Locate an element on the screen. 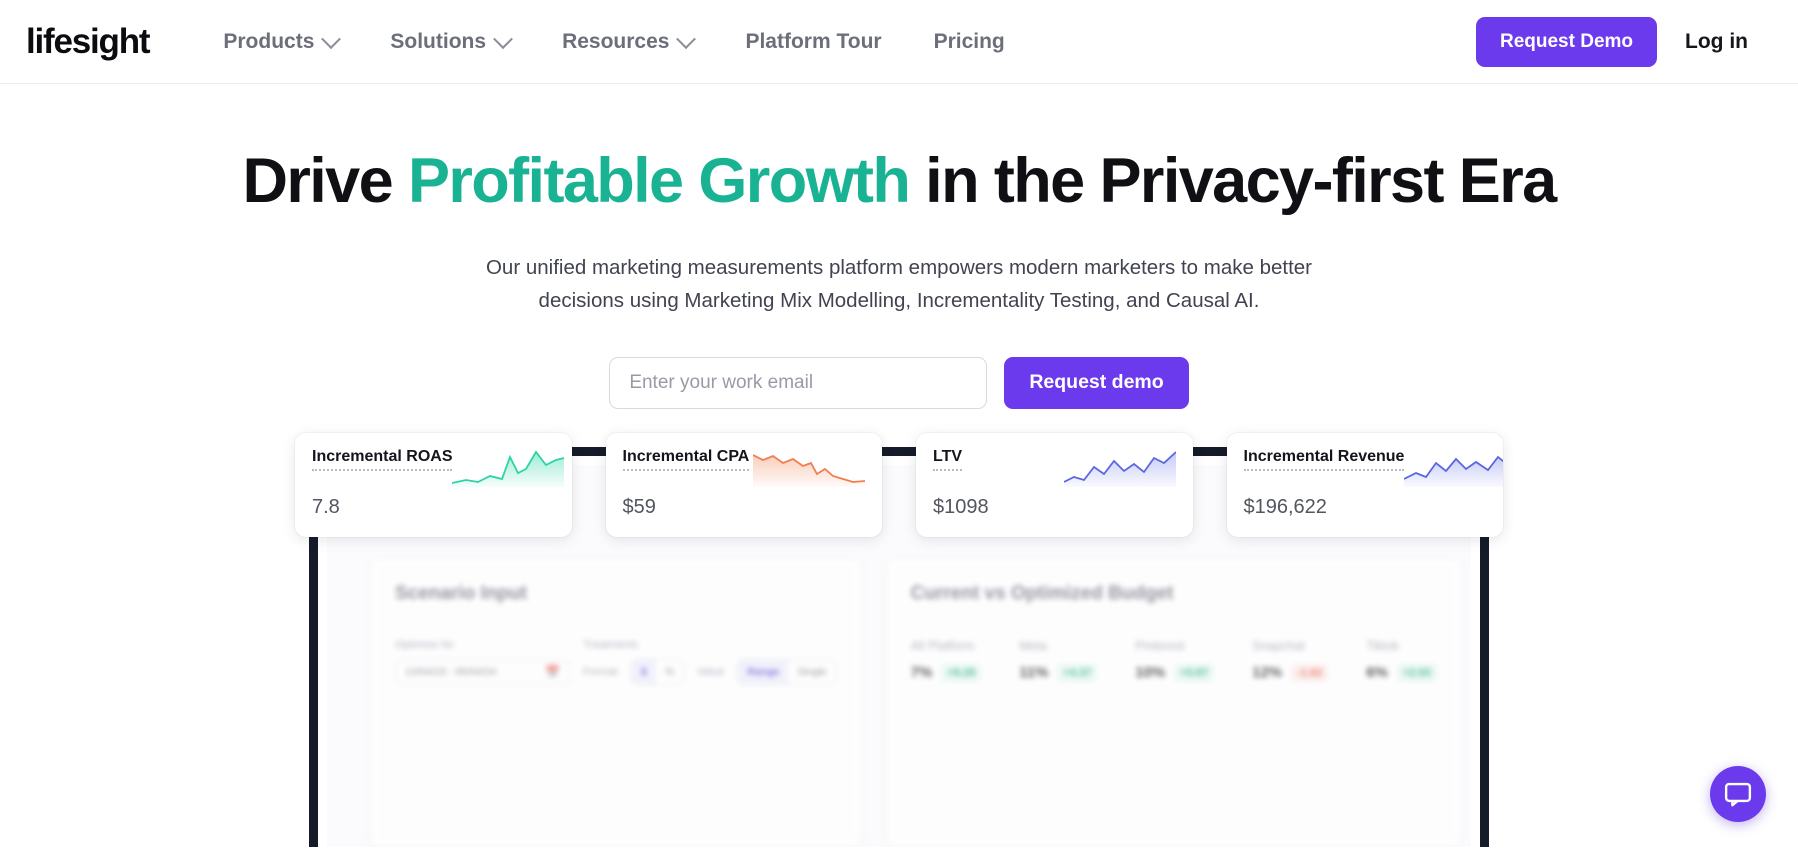  request-demo-button: Request Demo is located at coordinates (1566, 41).